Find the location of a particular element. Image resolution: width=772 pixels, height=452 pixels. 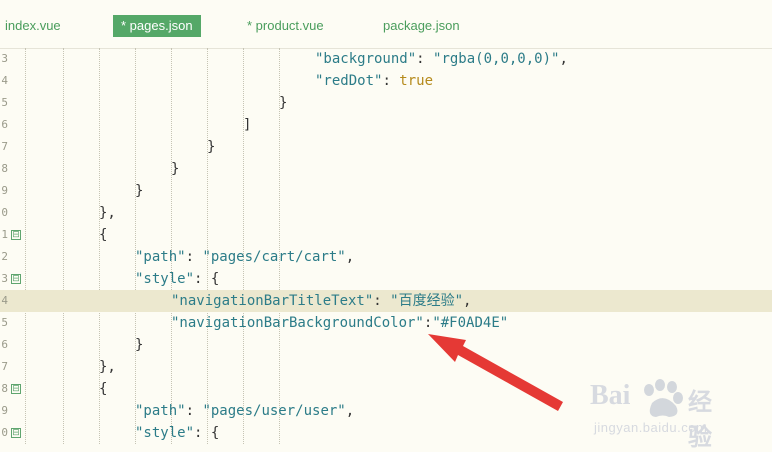

tab-product-vue: * product.vue is located at coordinates (285, 26).